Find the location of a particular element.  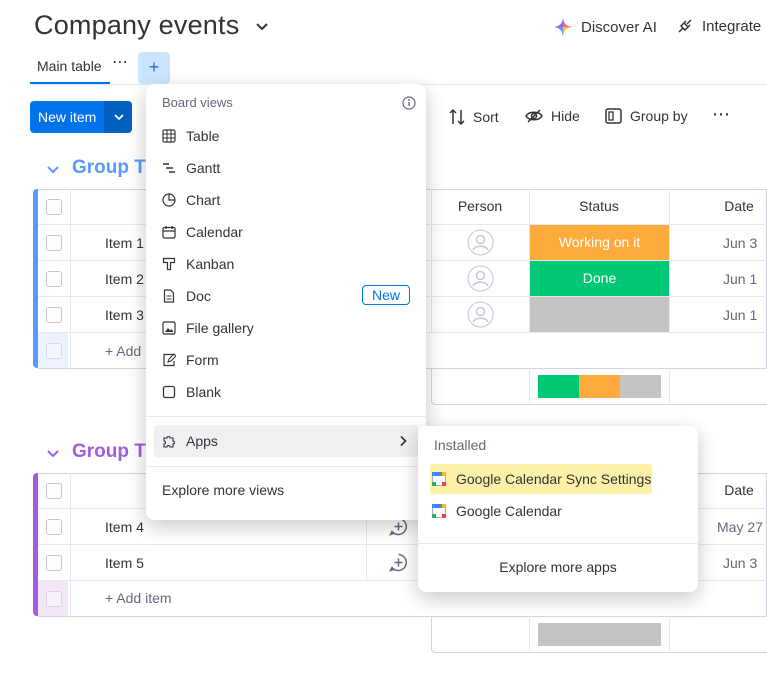

group-by-icon is located at coordinates (613, 116).